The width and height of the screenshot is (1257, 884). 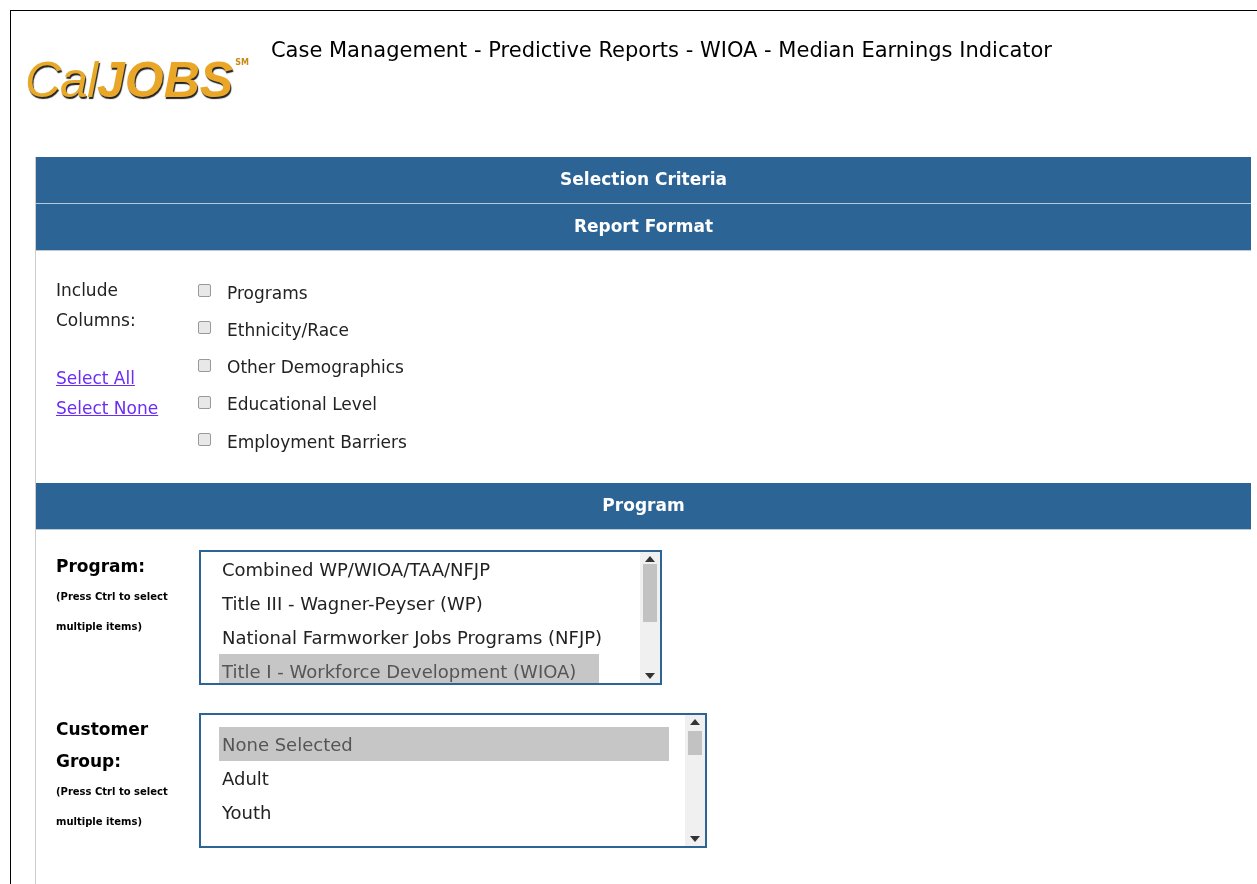 What do you see at coordinates (421, 603) in the screenshot?
I see `list-option: Title III - Wagner-Peyser (WP)` at bounding box center [421, 603].